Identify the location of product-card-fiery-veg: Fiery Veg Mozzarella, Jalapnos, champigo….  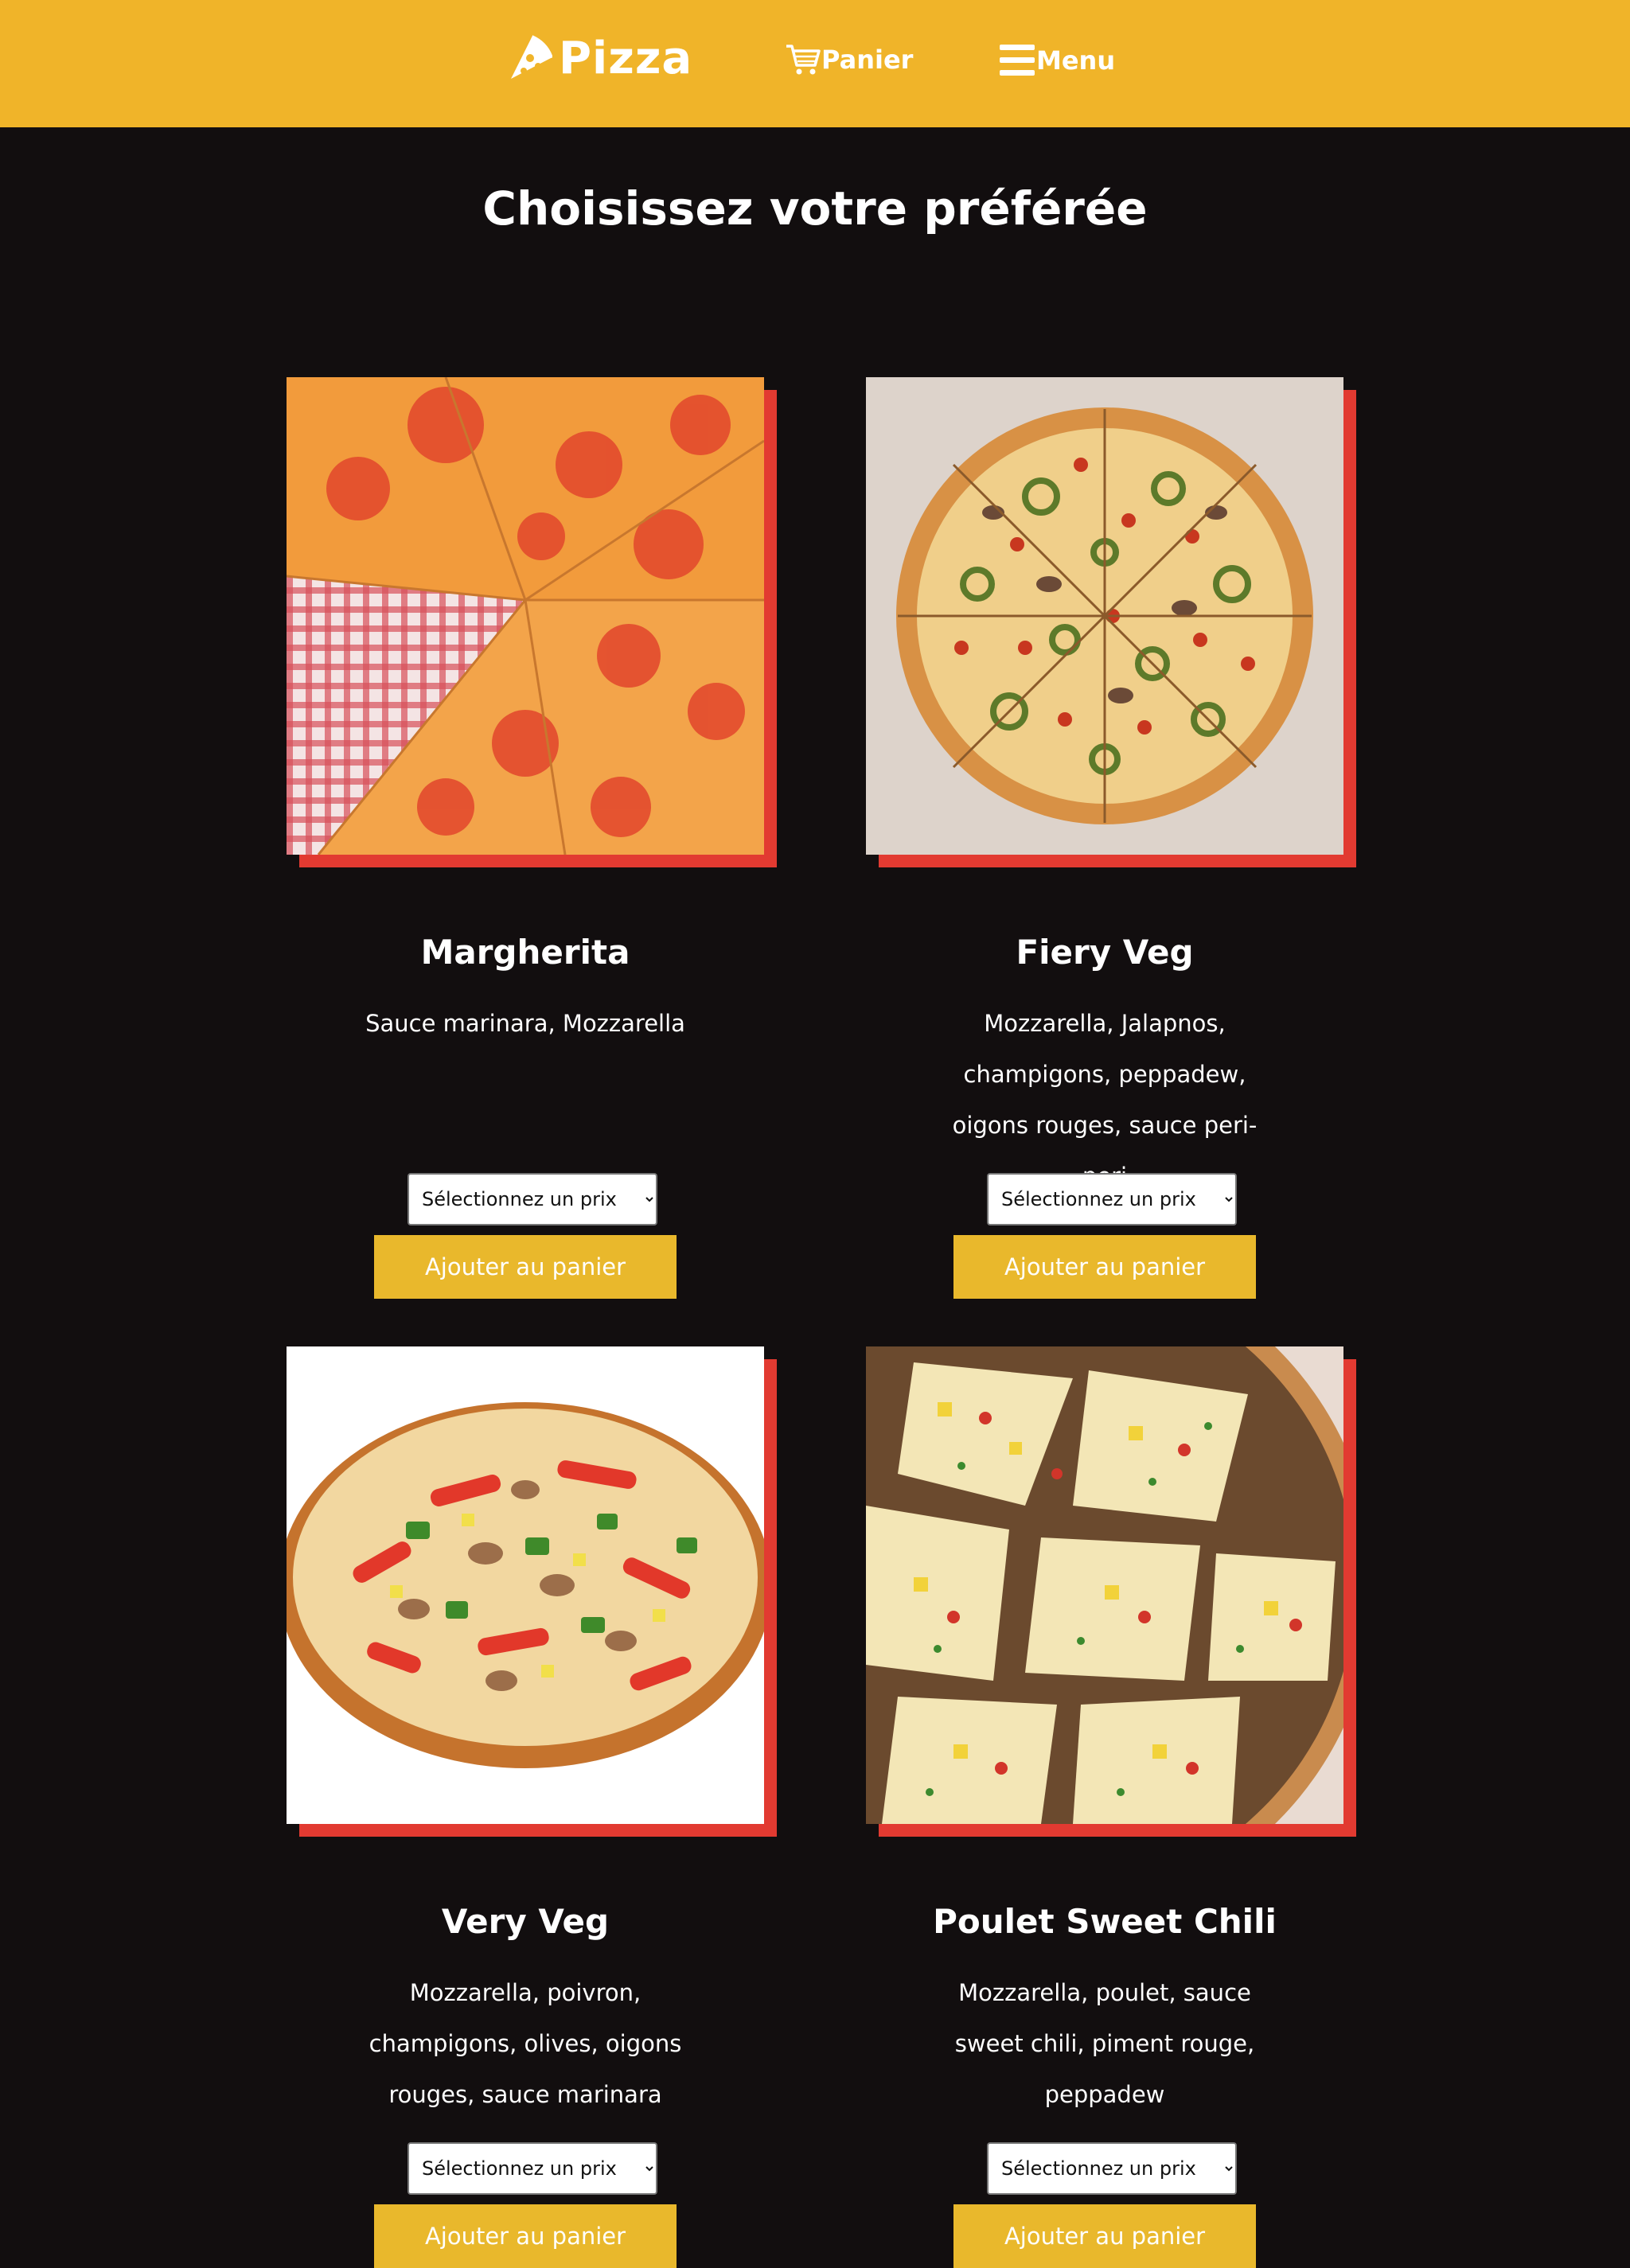
(1112, 838).